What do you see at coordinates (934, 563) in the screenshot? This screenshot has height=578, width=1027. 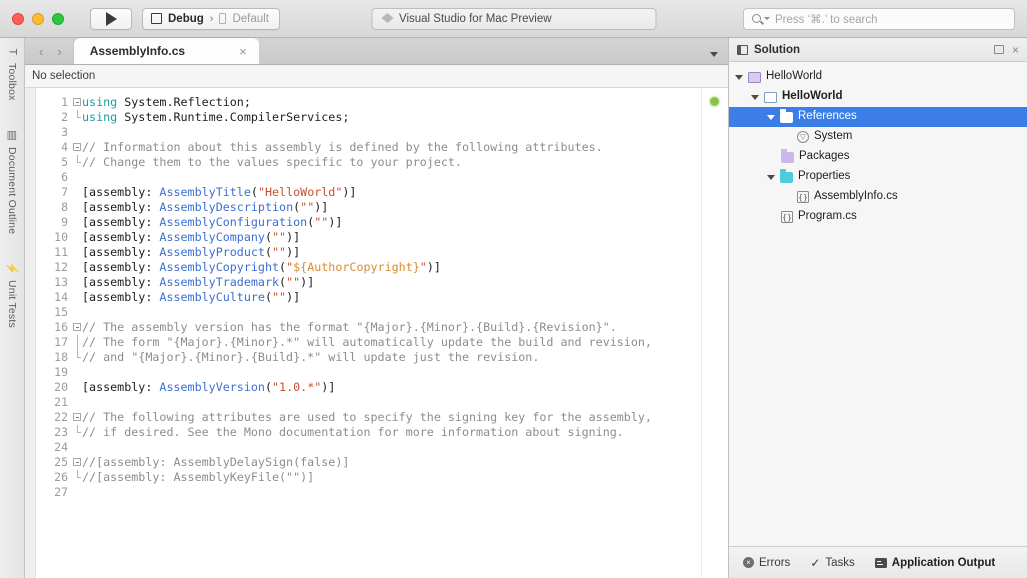 I see `application-output-pad-button: Application Output` at bounding box center [934, 563].